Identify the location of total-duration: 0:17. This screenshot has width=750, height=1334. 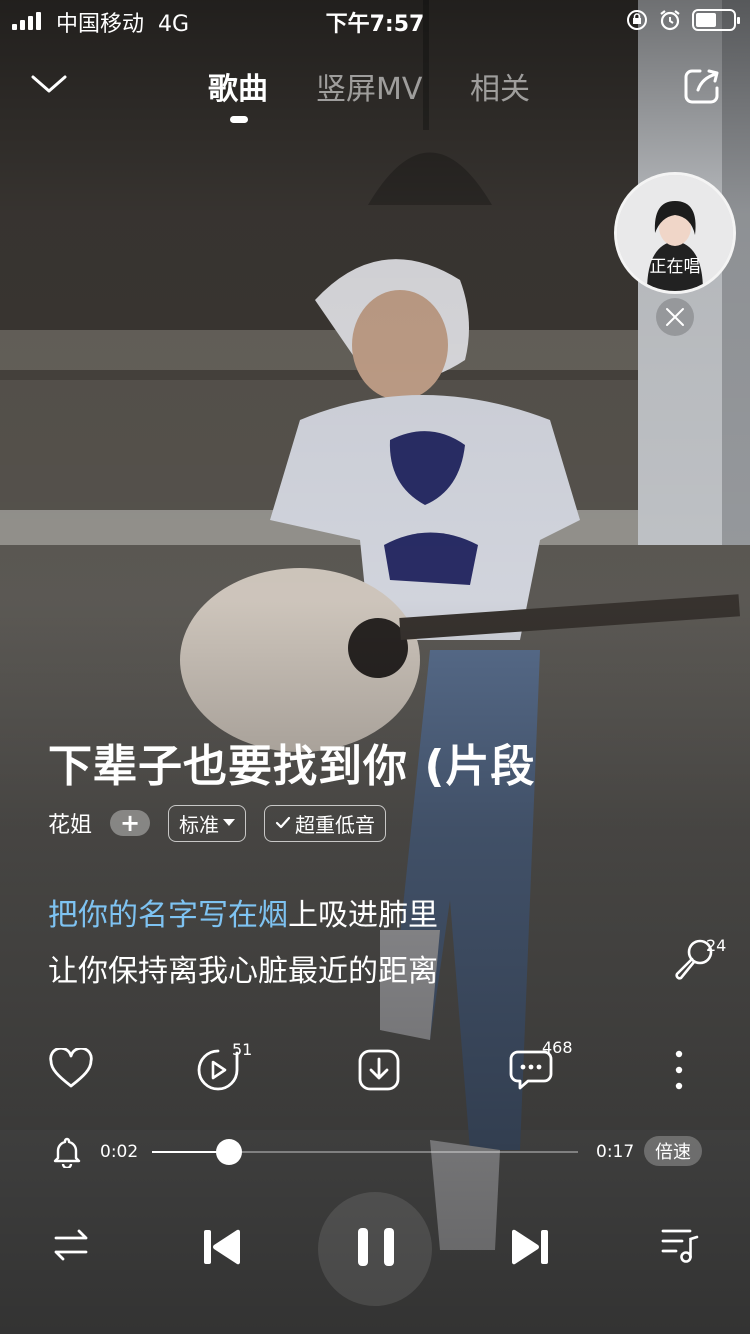
(615, 1152).